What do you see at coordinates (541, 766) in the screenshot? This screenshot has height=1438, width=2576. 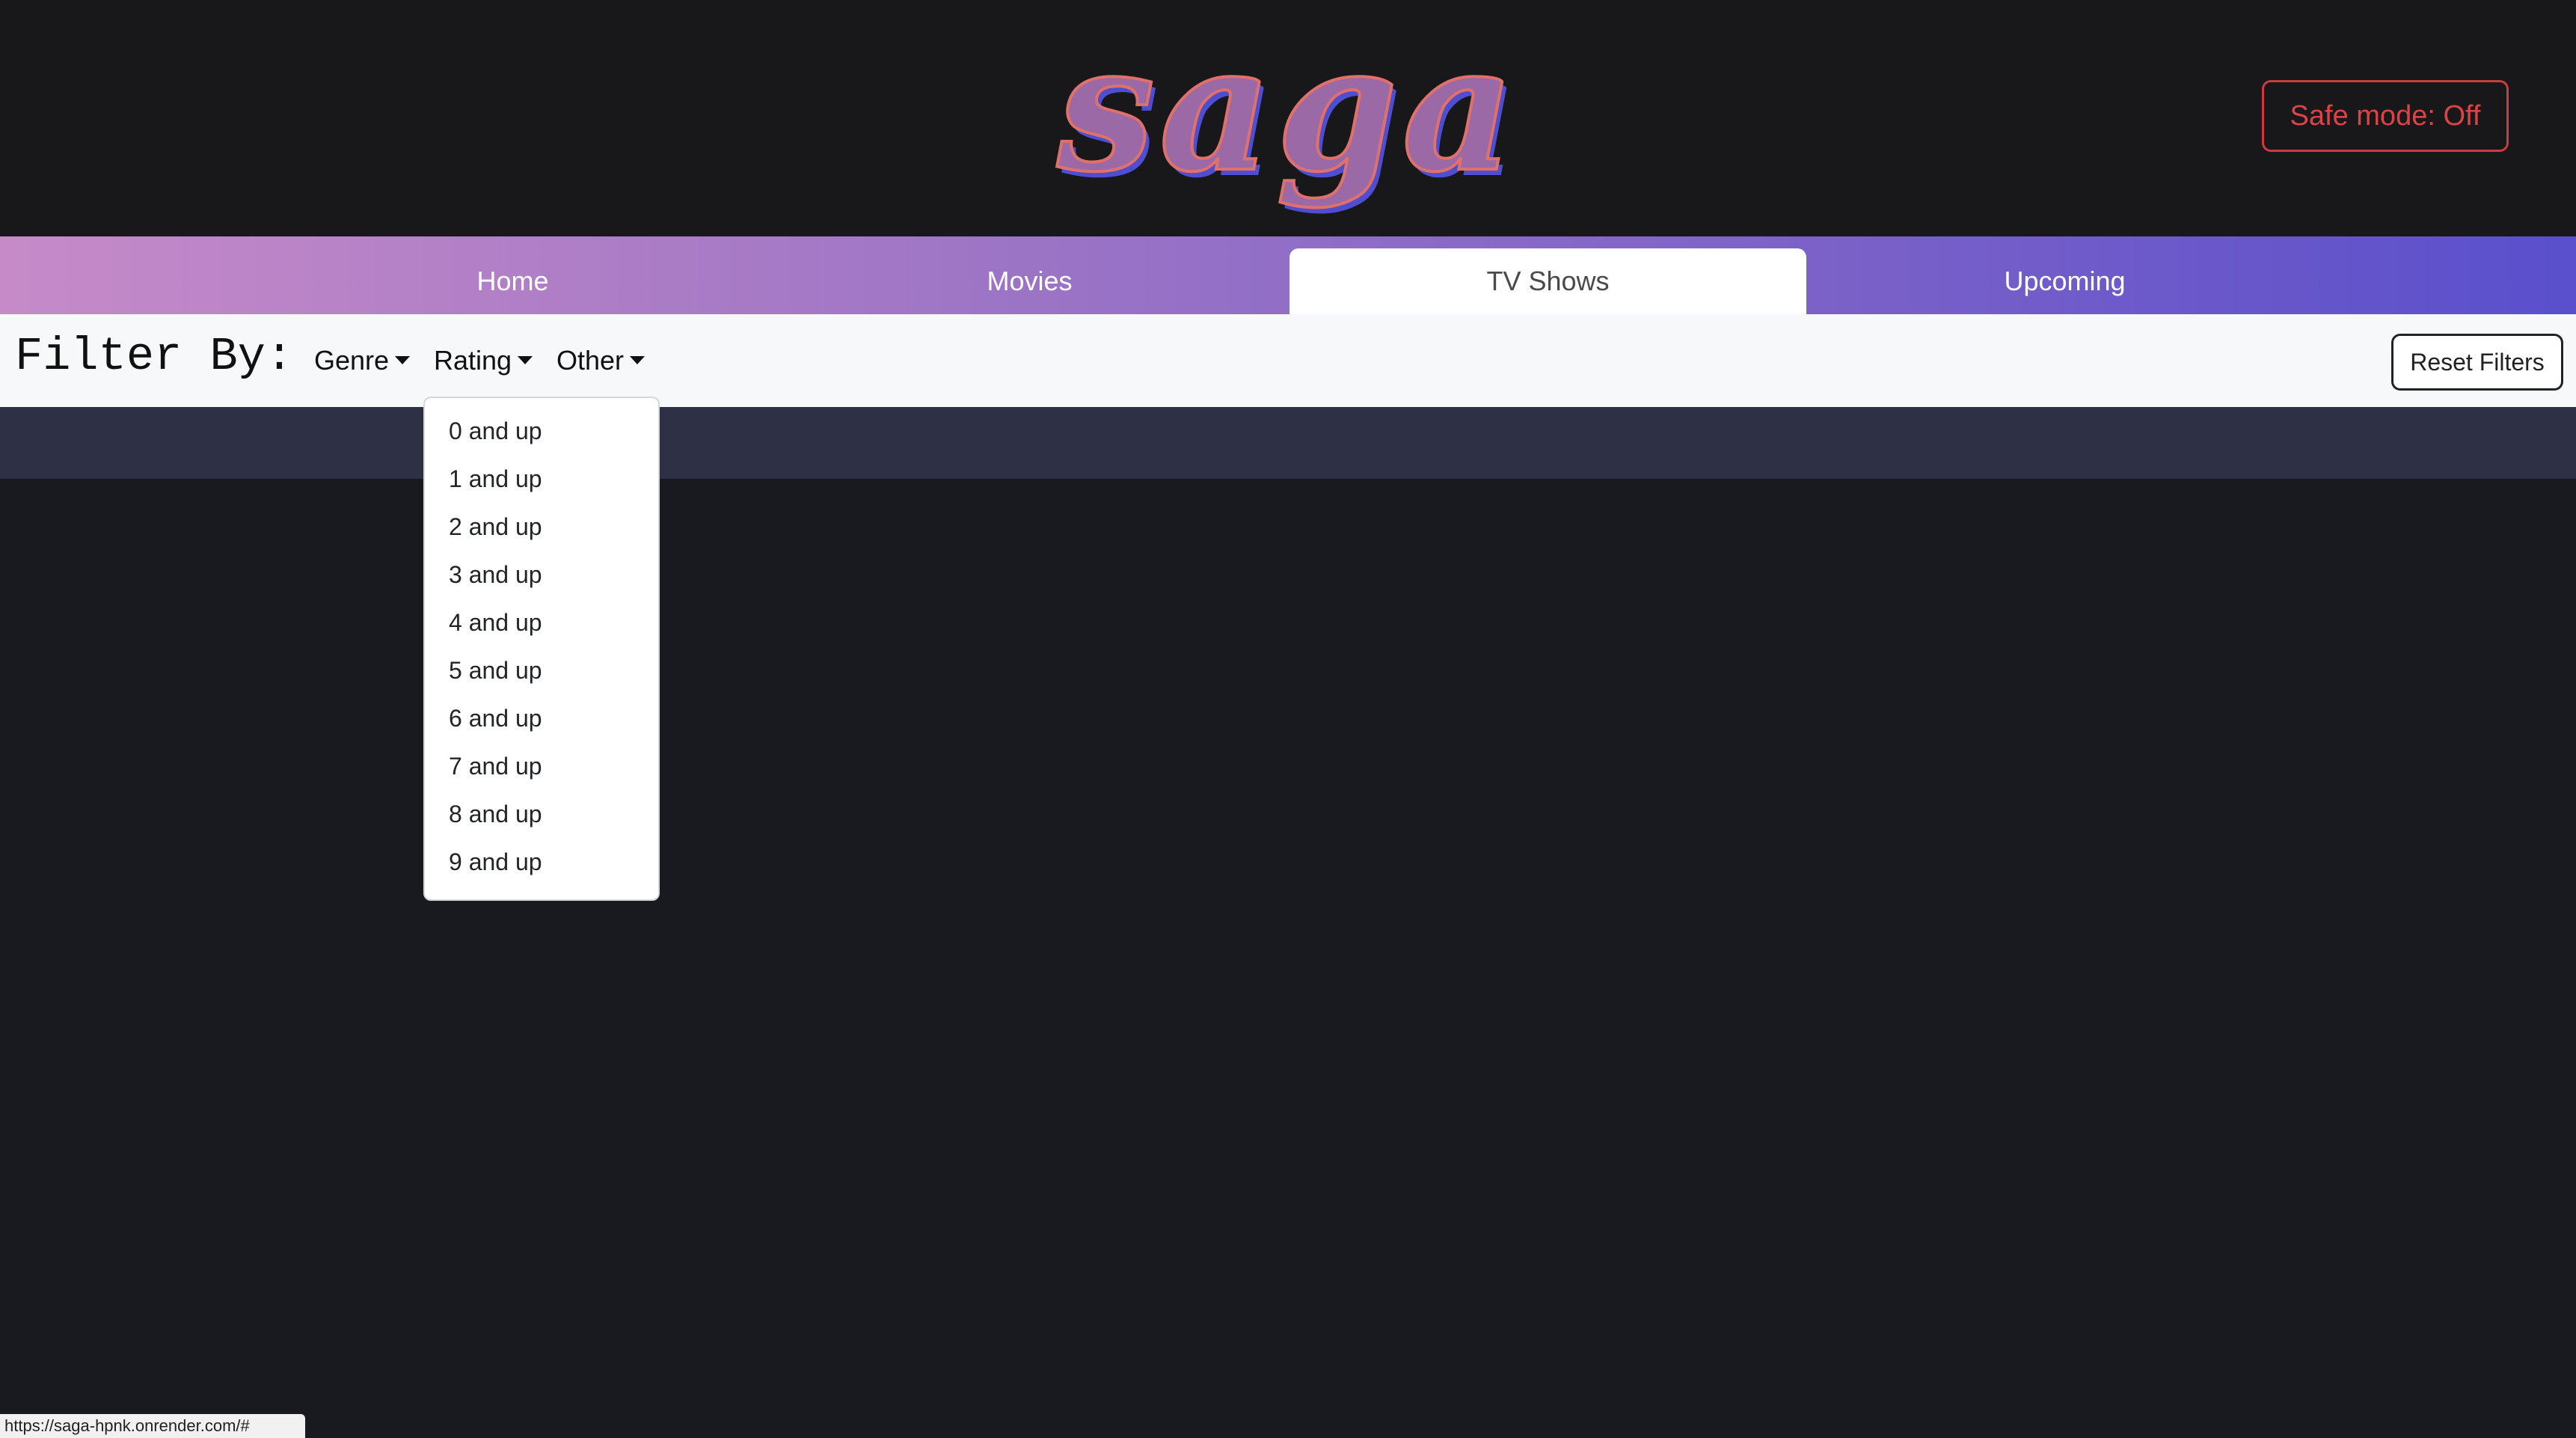 I see `rating-option-7: 7 and up` at bounding box center [541, 766].